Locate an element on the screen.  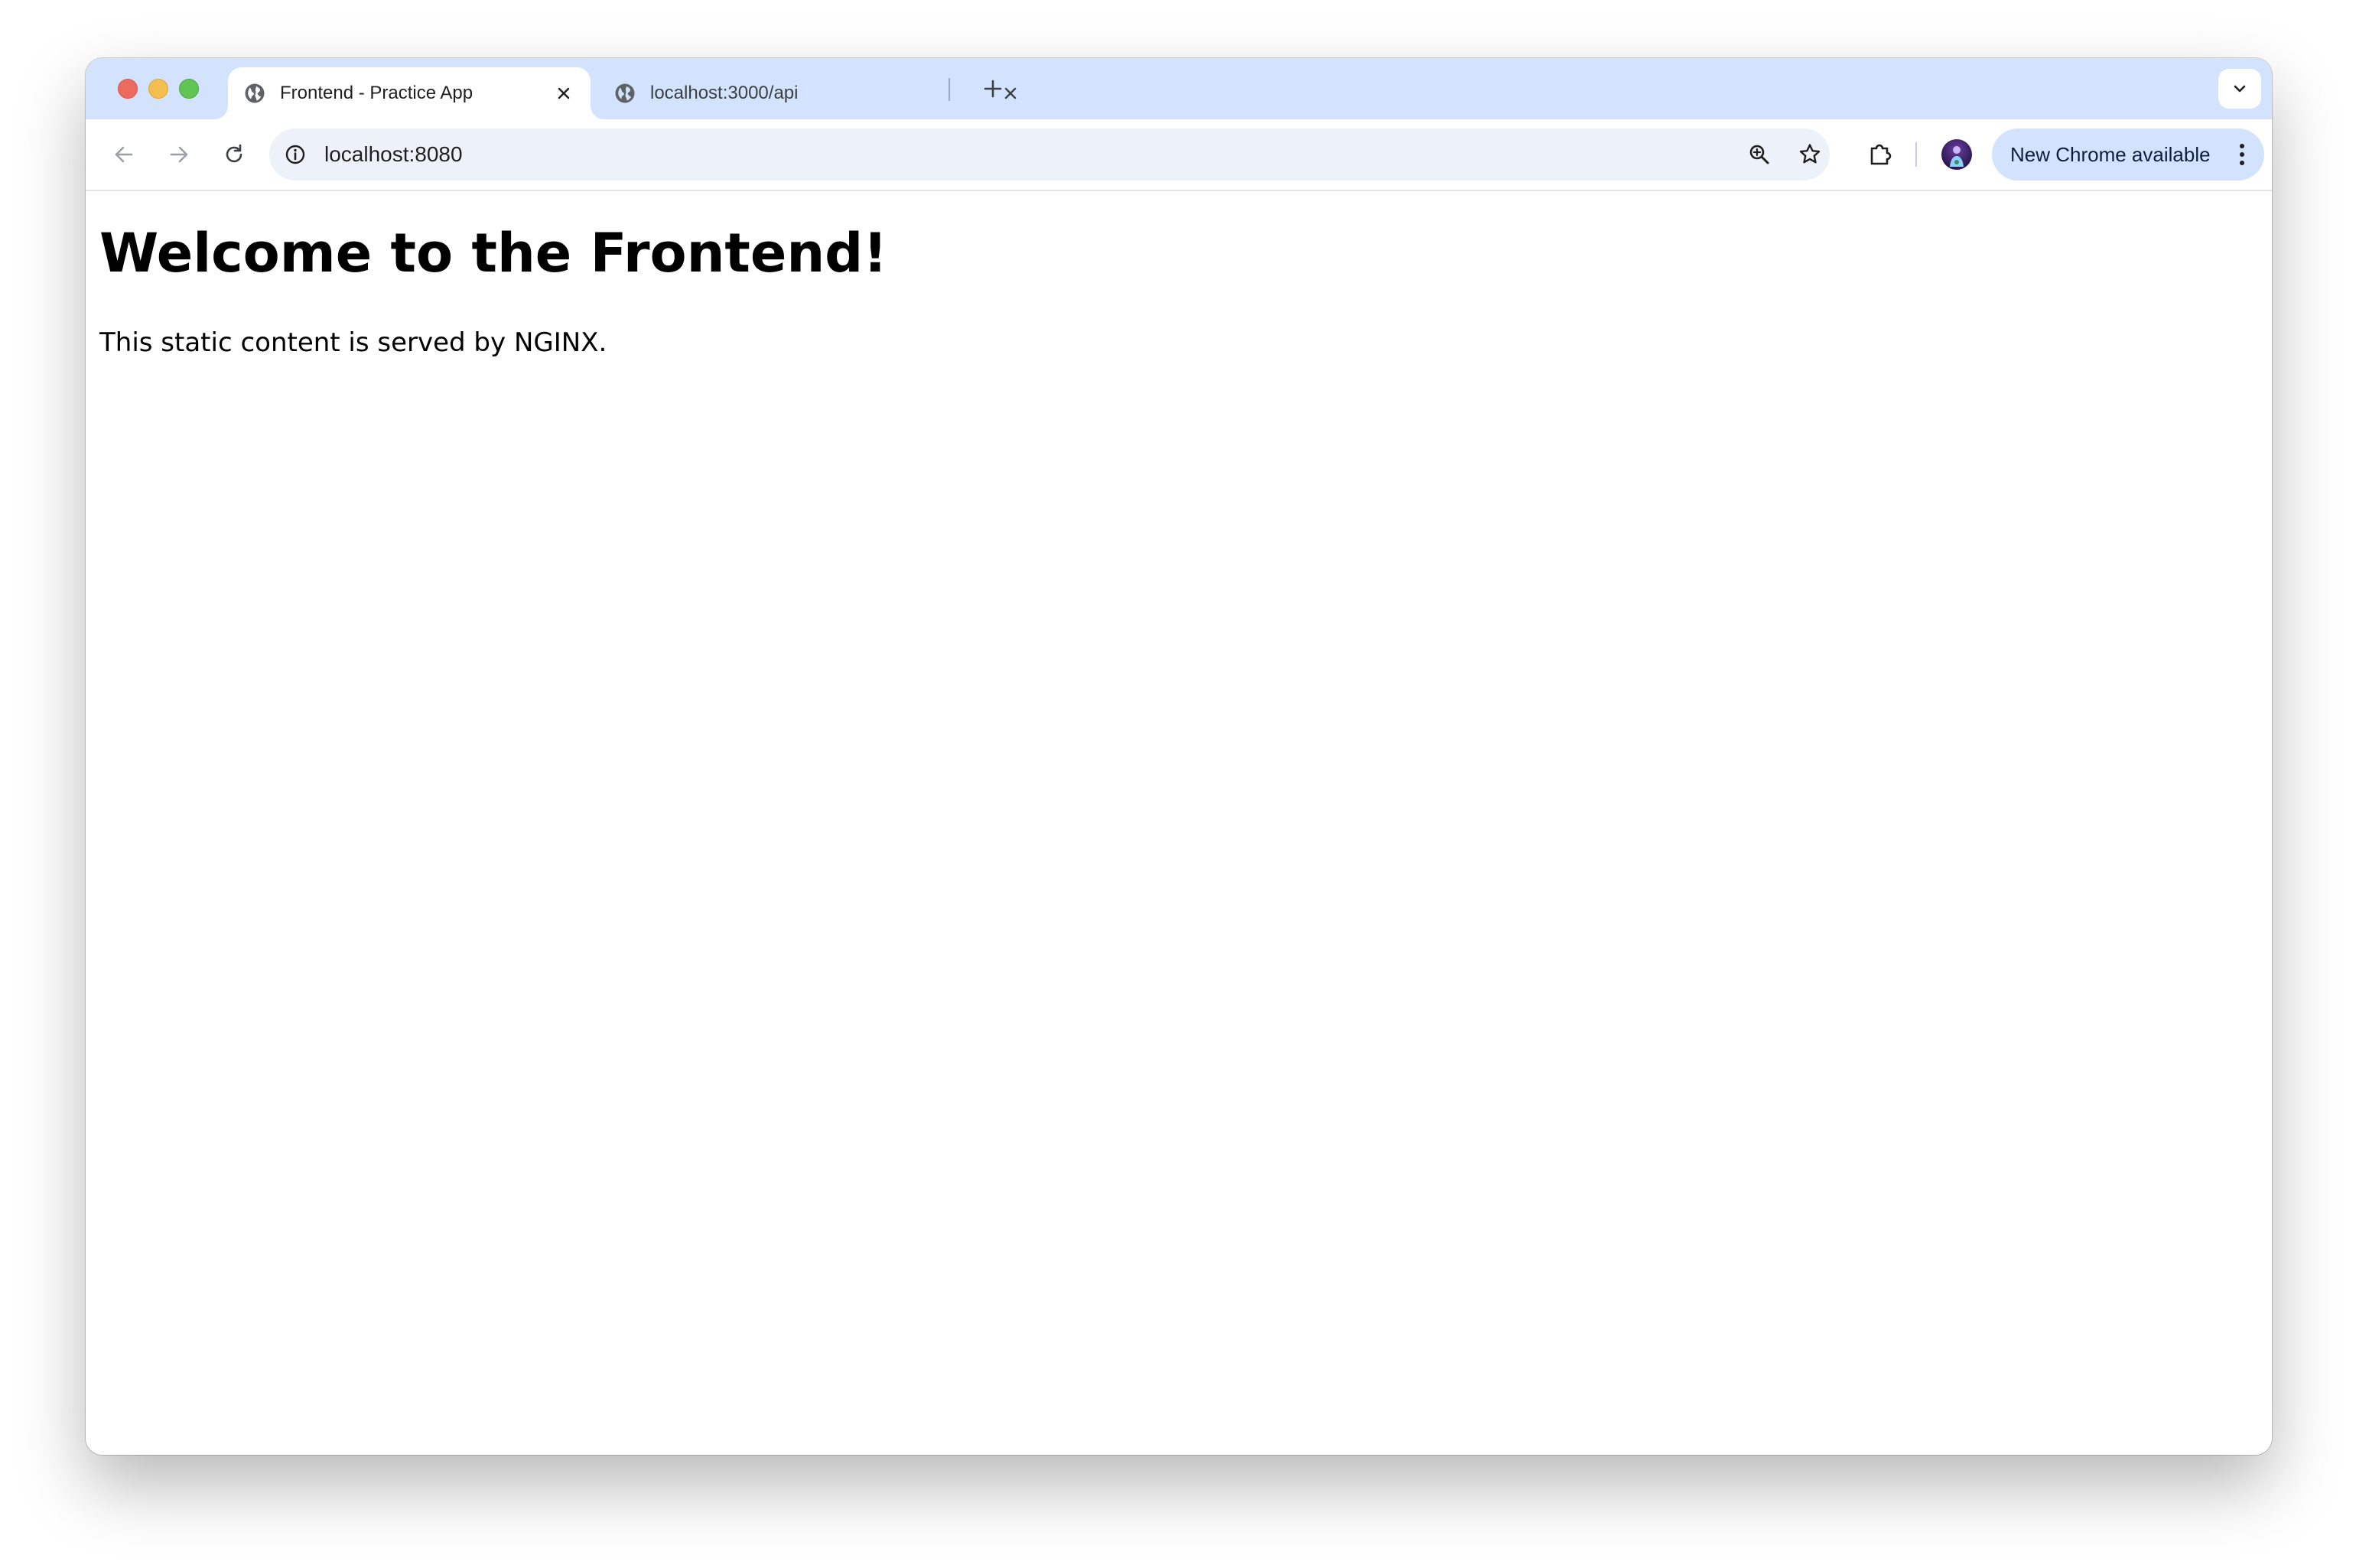
window-maximize-button is located at coordinates (189, 89).